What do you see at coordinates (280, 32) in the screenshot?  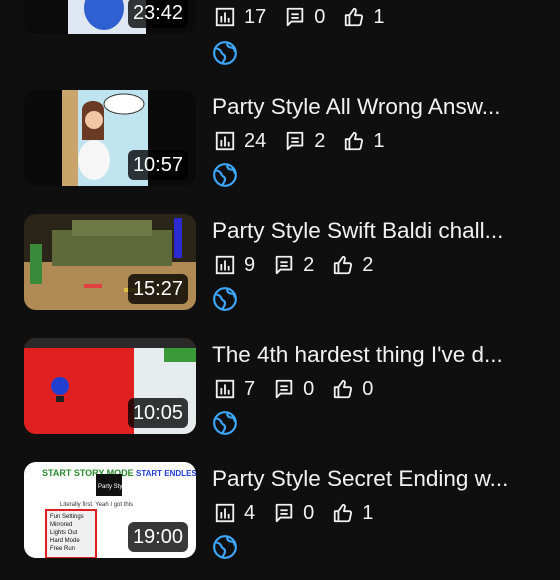 I see `video-row: 23:42 17 0 1` at bounding box center [280, 32].